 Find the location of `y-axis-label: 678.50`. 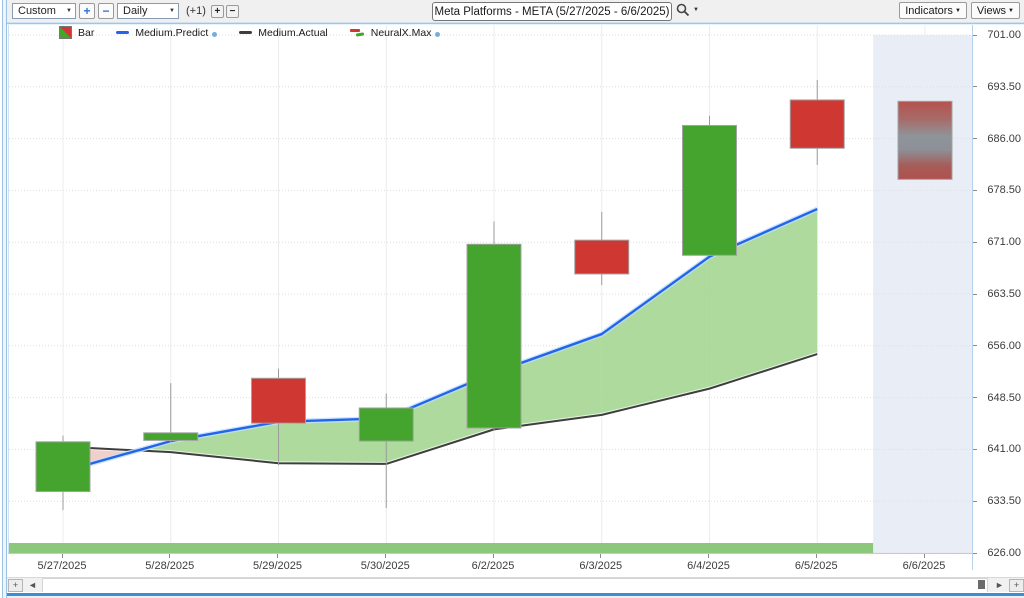

y-axis-label: 678.50 is located at coordinates (1004, 190).